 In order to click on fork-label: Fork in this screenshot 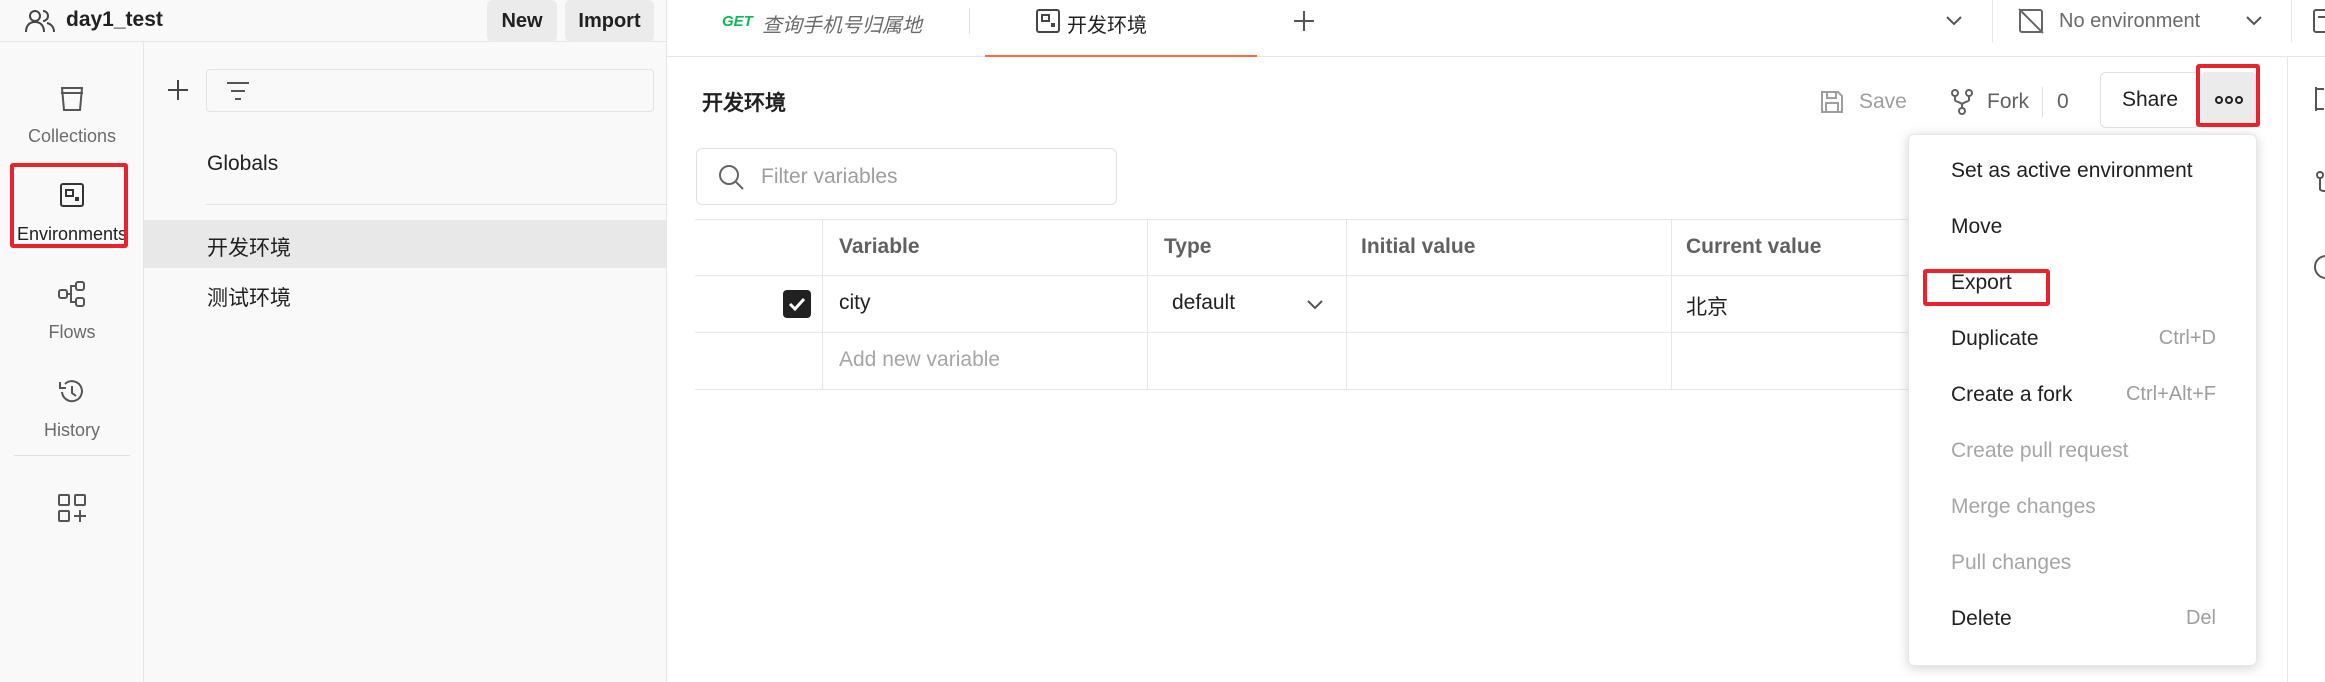, I will do `click(2008, 101)`.